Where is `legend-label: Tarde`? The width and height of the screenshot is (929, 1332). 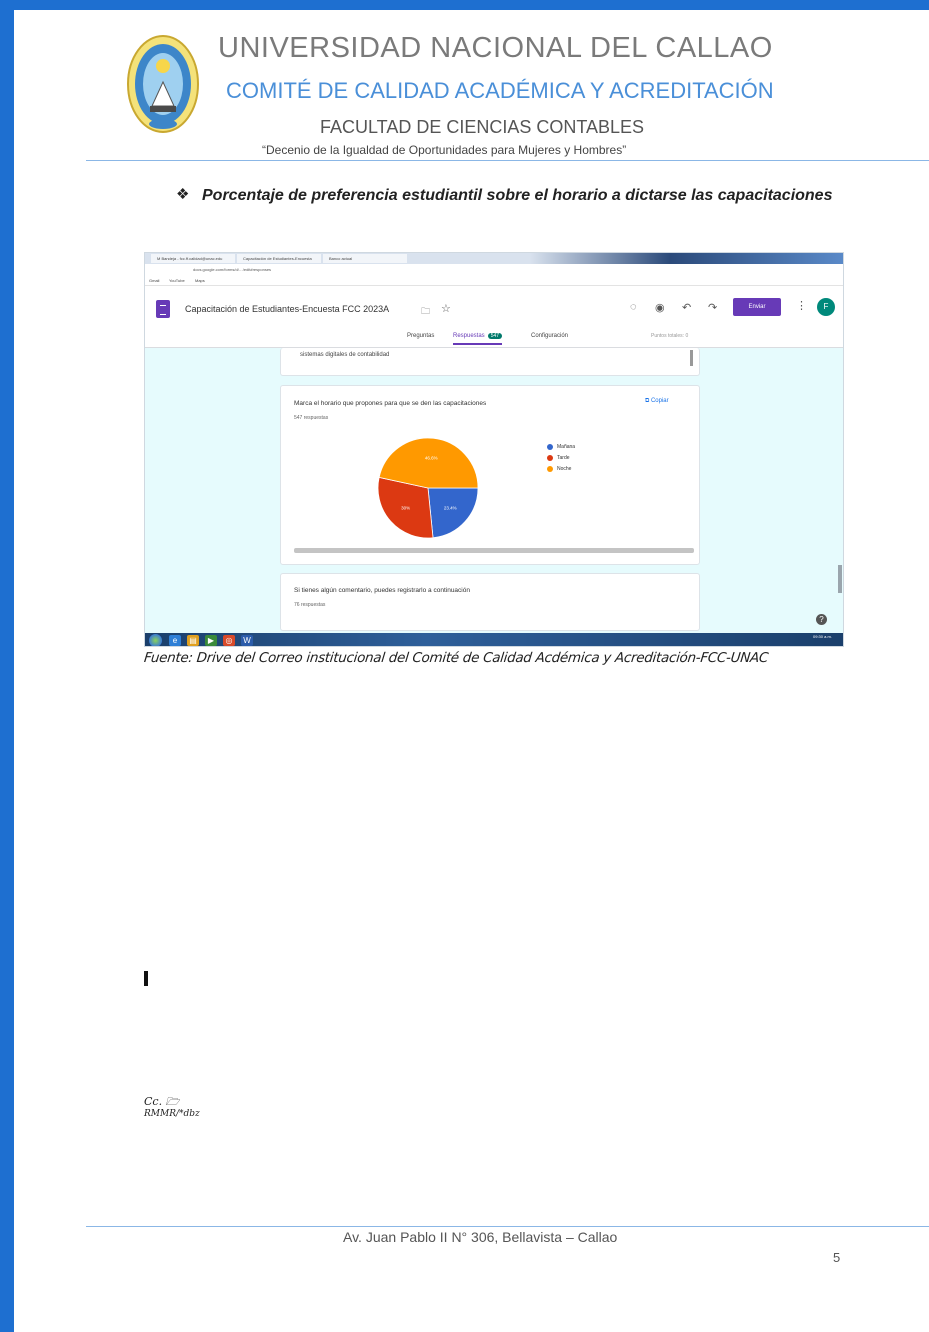 legend-label: Tarde is located at coordinates (563, 457).